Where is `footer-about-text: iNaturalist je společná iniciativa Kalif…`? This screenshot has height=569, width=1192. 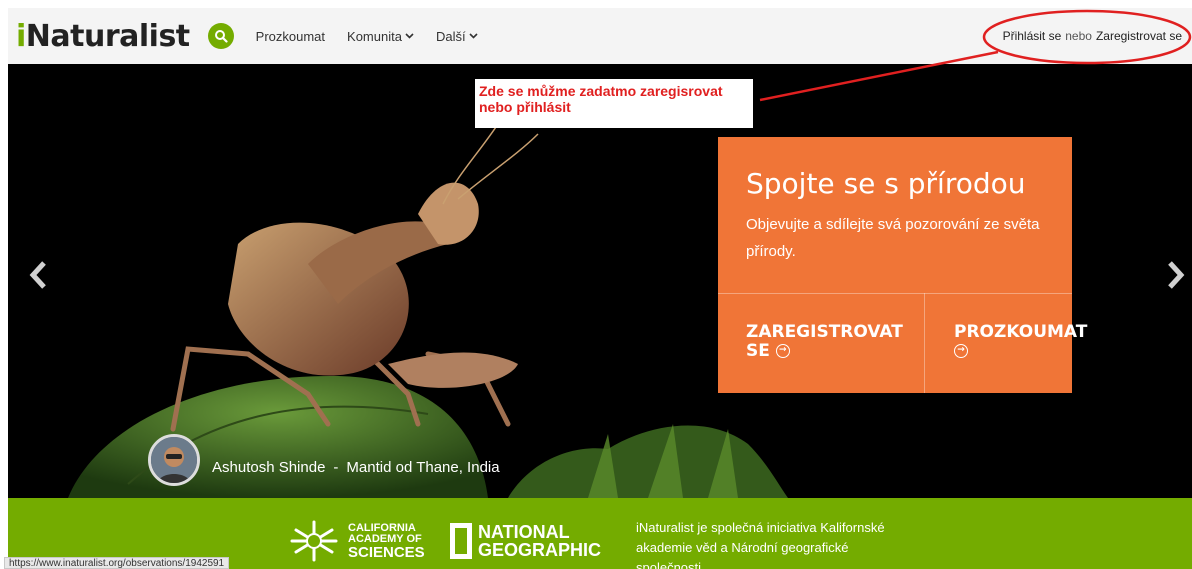
footer-about-text: iNaturalist je společná iniciativa Kalif… is located at coordinates (760, 544).